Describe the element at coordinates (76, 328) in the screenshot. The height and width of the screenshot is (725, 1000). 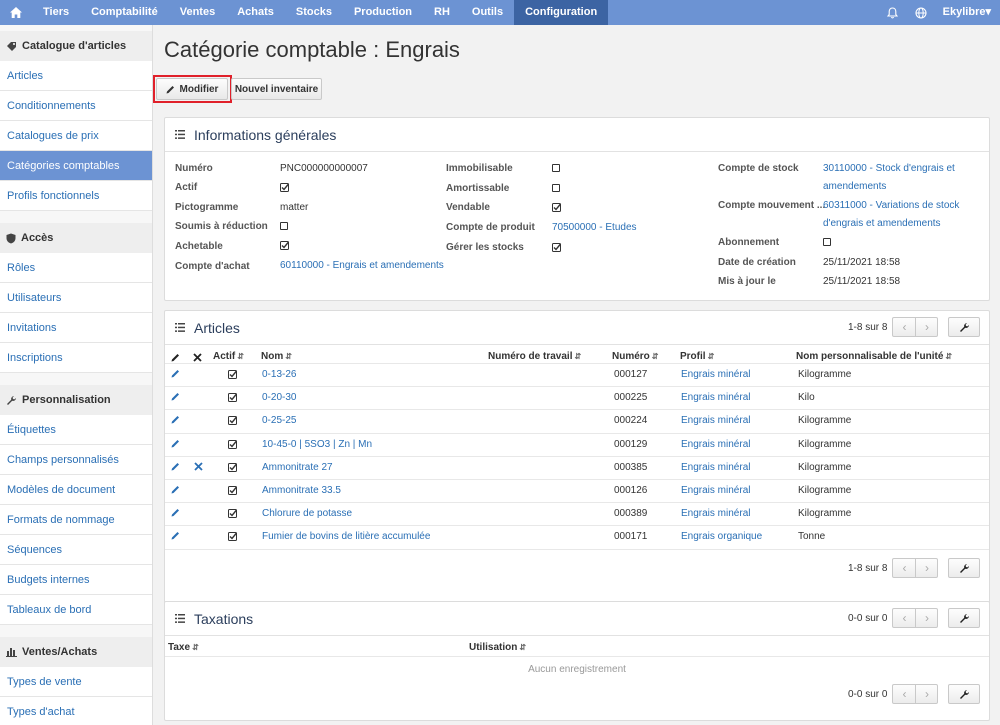
I see `sidebar-item-invitations: Invitations` at that location.